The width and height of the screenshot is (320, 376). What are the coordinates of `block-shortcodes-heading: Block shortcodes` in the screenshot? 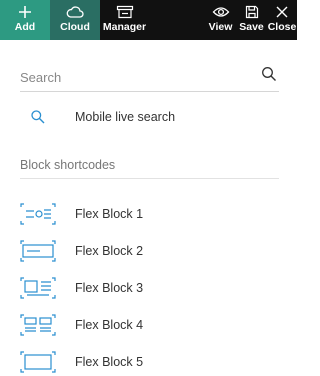 It's located at (68, 165).